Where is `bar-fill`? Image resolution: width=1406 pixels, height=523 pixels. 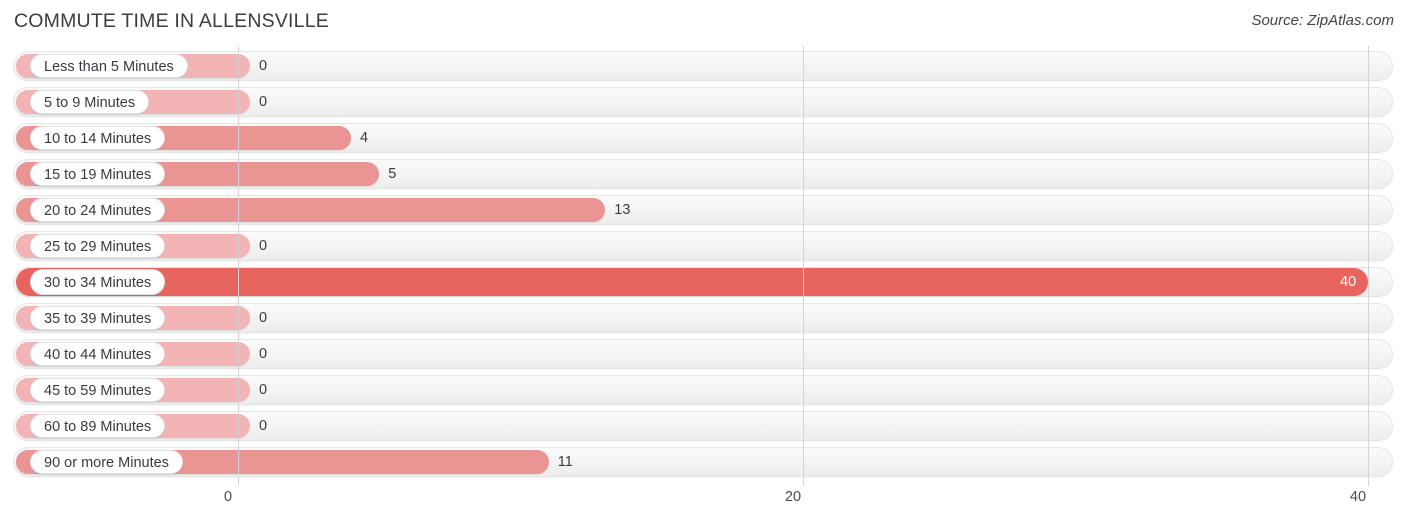 bar-fill is located at coordinates (692, 282).